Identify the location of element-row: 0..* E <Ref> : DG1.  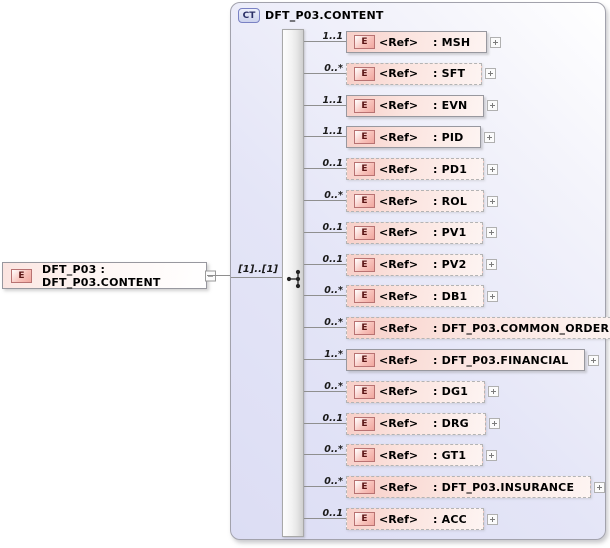
(418, 391).